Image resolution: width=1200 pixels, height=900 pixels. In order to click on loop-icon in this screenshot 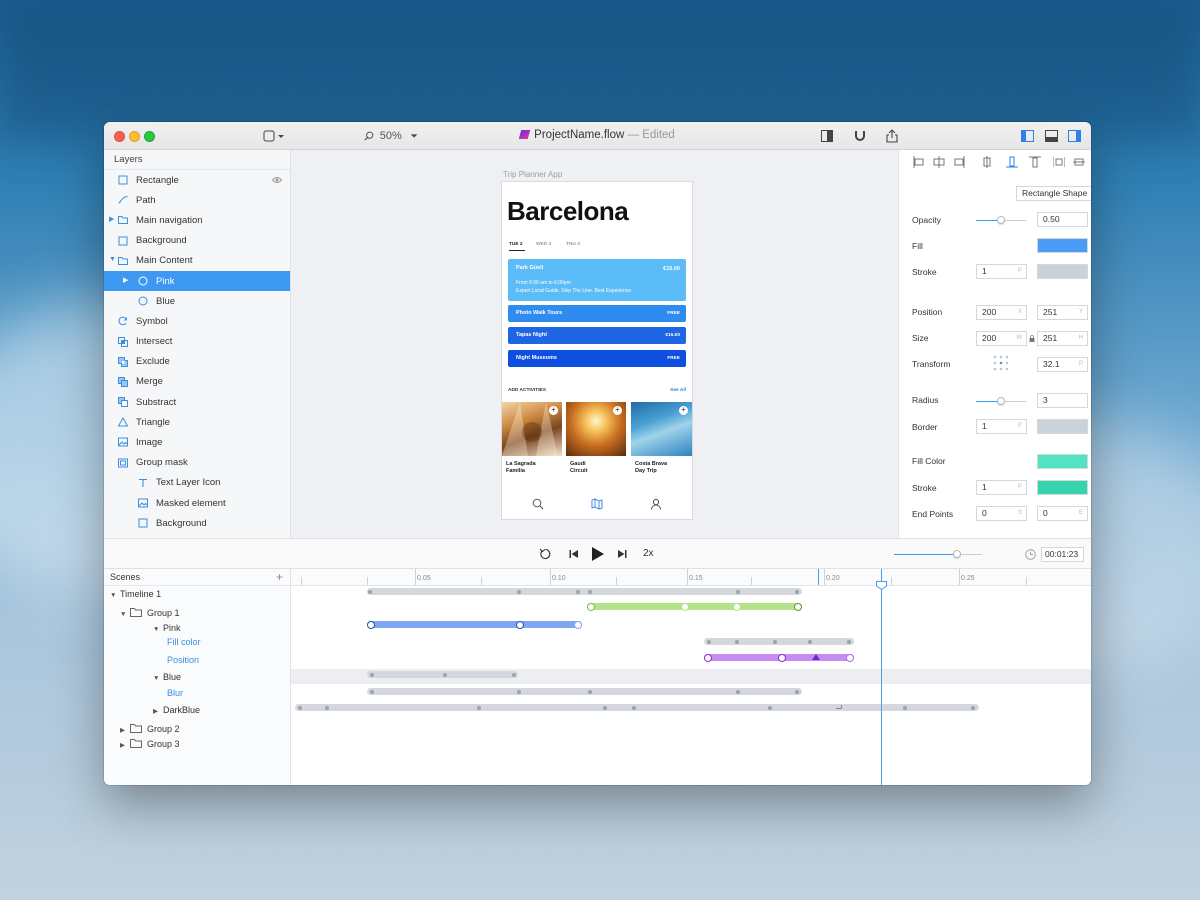, I will do `click(545, 554)`.